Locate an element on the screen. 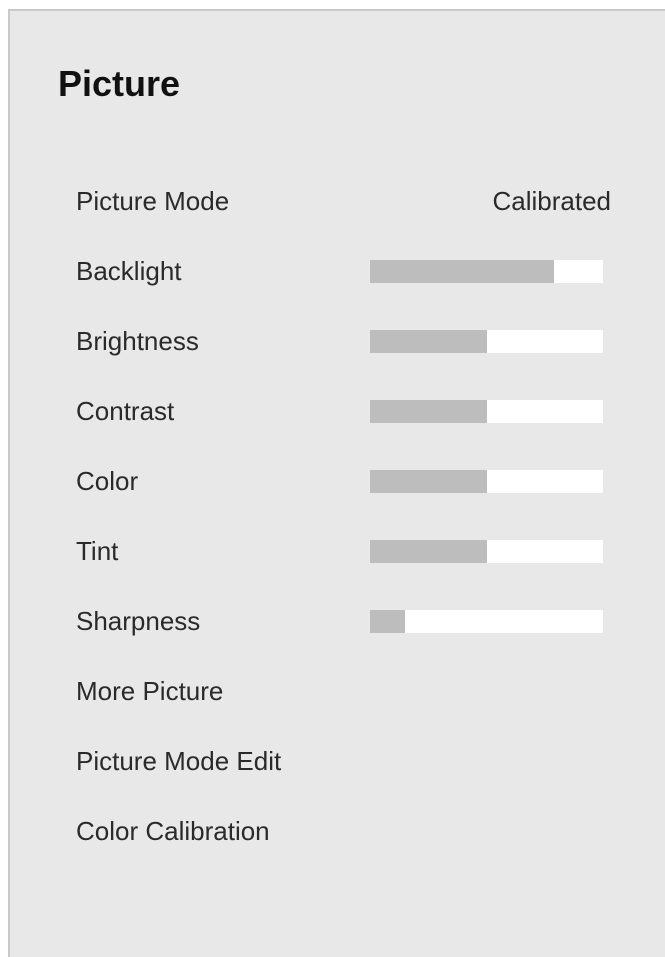 The width and height of the screenshot is (665, 957). menu-item-backlight: Backlight is located at coordinates (343, 271).